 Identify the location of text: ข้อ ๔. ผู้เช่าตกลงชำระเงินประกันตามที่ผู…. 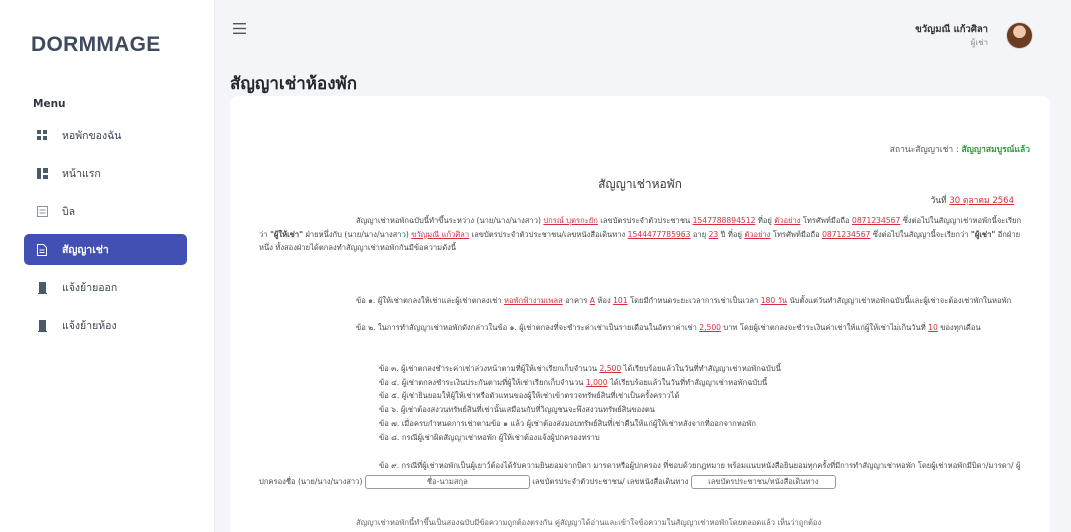
(482, 382).